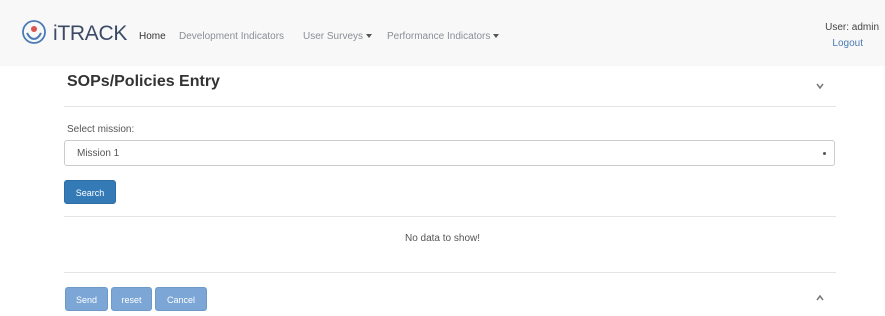  What do you see at coordinates (90, 34) in the screenshot?
I see `brand-name: iTRACK` at bounding box center [90, 34].